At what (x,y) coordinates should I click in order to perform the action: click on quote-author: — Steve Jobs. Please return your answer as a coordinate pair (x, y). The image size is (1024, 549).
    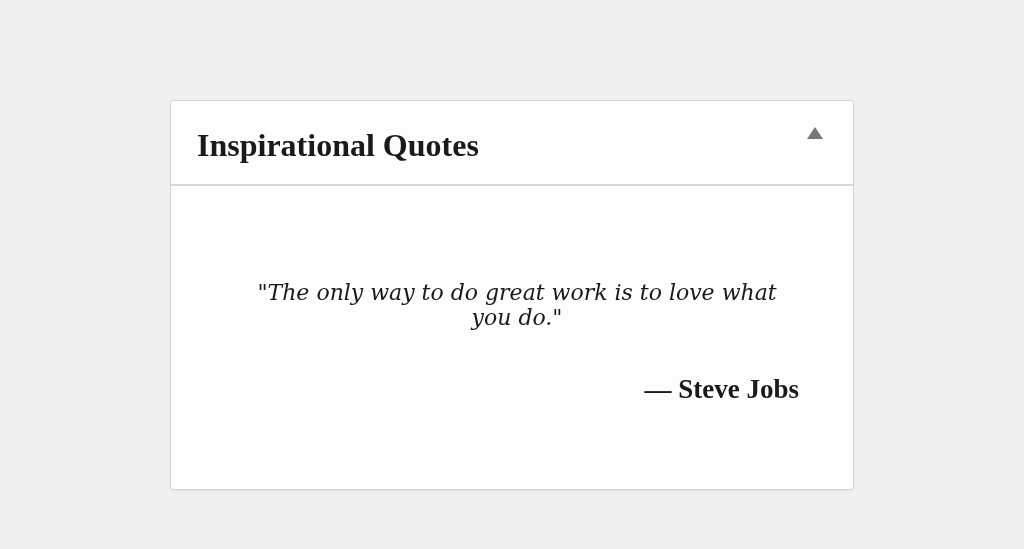
    Looking at the image, I should click on (721, 389).